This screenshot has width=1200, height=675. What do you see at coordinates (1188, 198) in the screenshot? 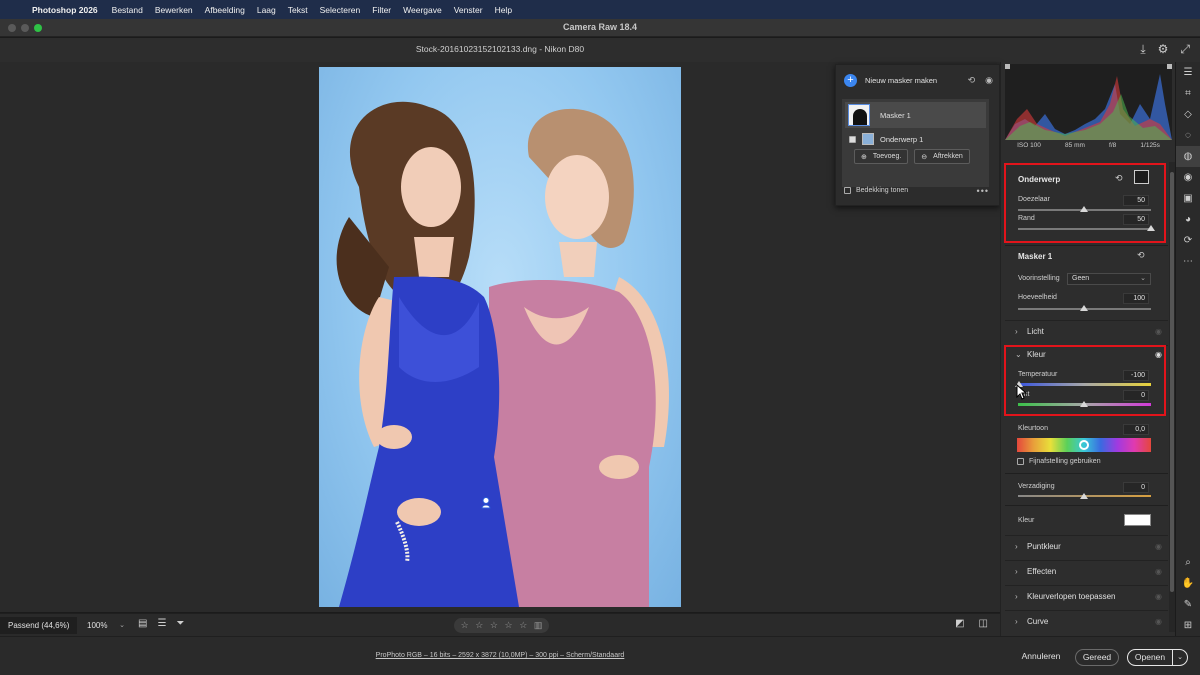
I see `snapshots-icon: ▣` at bounding box center [1188, 198].